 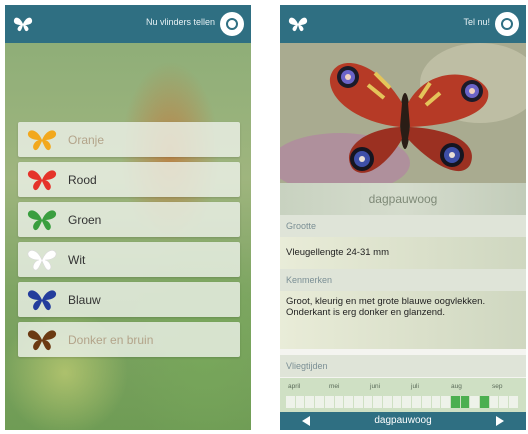 I want to click on features-heading-label: Kenmerken, so click(x=309, y=280).